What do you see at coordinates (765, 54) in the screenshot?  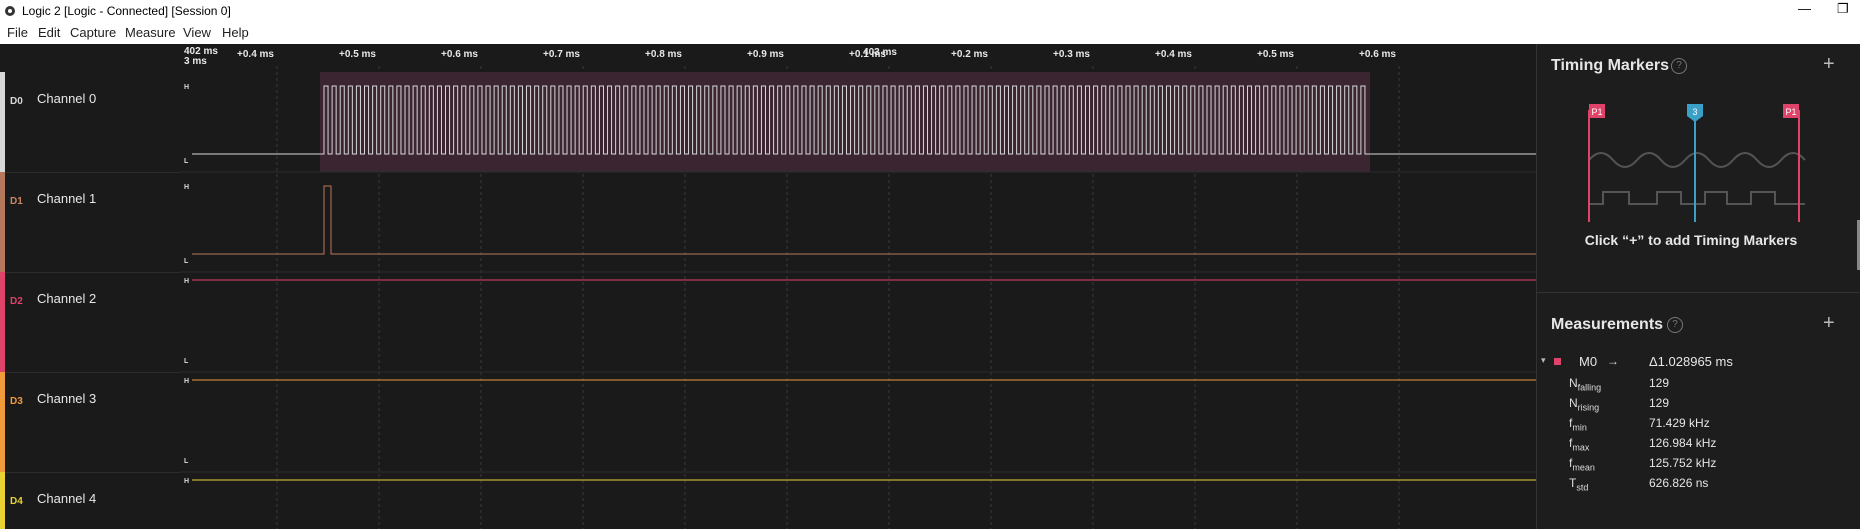 I see `time-tick-label: +0.9 ms` at bounding box center [765, 54].